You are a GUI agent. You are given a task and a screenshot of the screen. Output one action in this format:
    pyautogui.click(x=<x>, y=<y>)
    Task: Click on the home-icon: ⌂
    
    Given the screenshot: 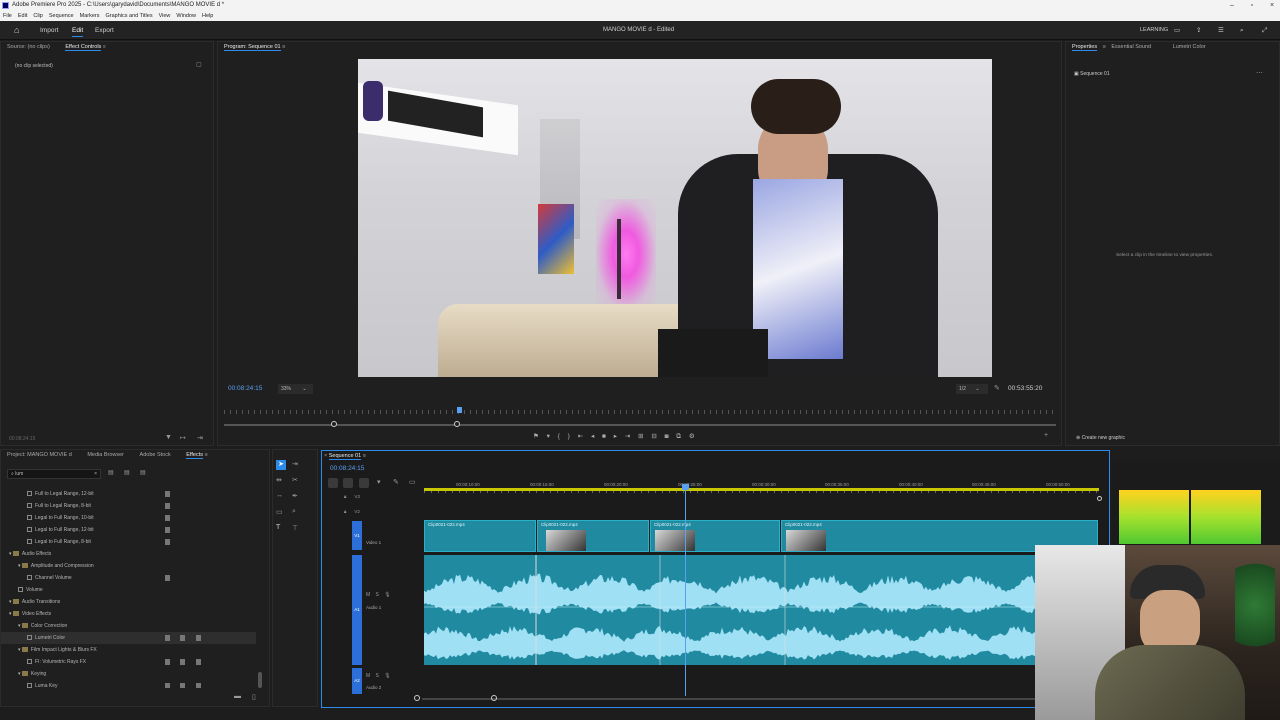 What is the action you would take?
    pyautogui.click(x=16, y=30)
    